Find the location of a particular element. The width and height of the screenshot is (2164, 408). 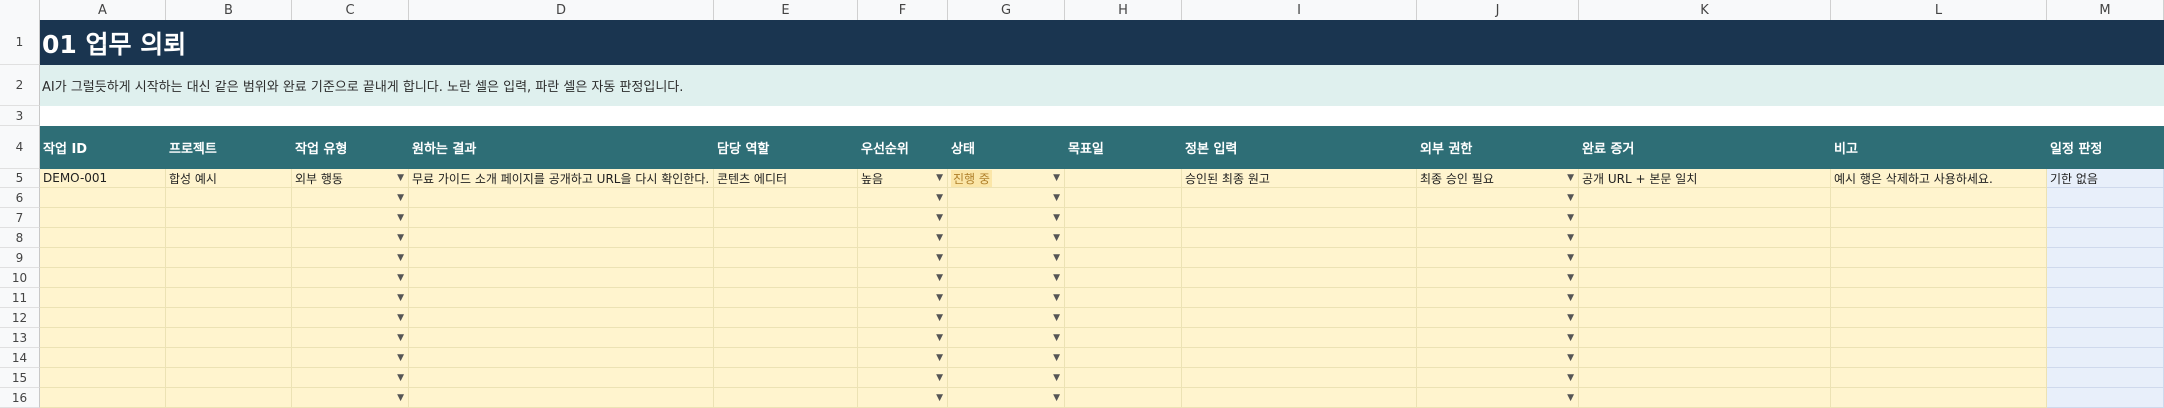

header-status: 상태 is located at coordinates (1006, 147).